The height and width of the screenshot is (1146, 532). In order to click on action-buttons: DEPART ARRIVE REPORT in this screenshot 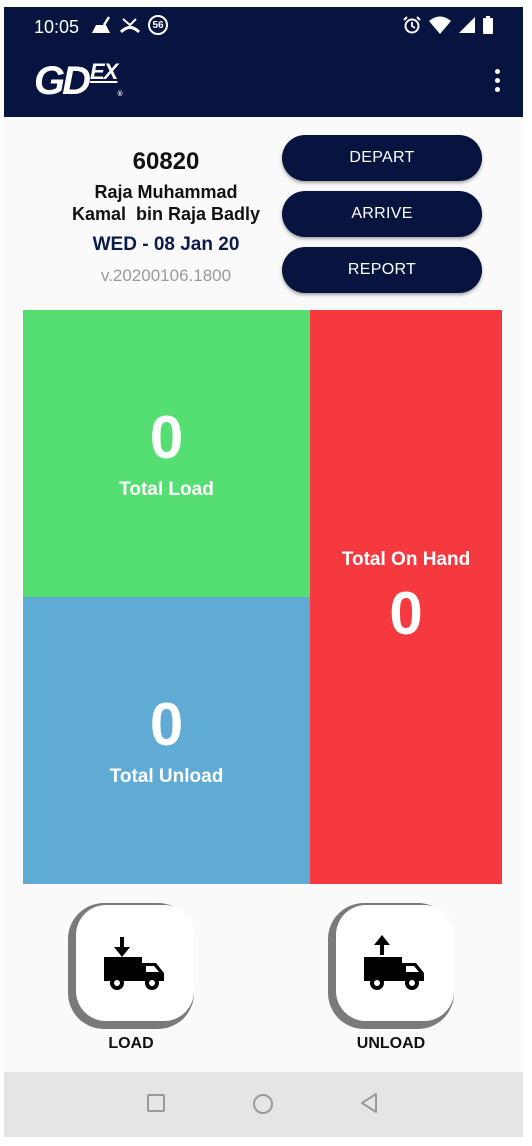, I will do `click(382, 214)`.